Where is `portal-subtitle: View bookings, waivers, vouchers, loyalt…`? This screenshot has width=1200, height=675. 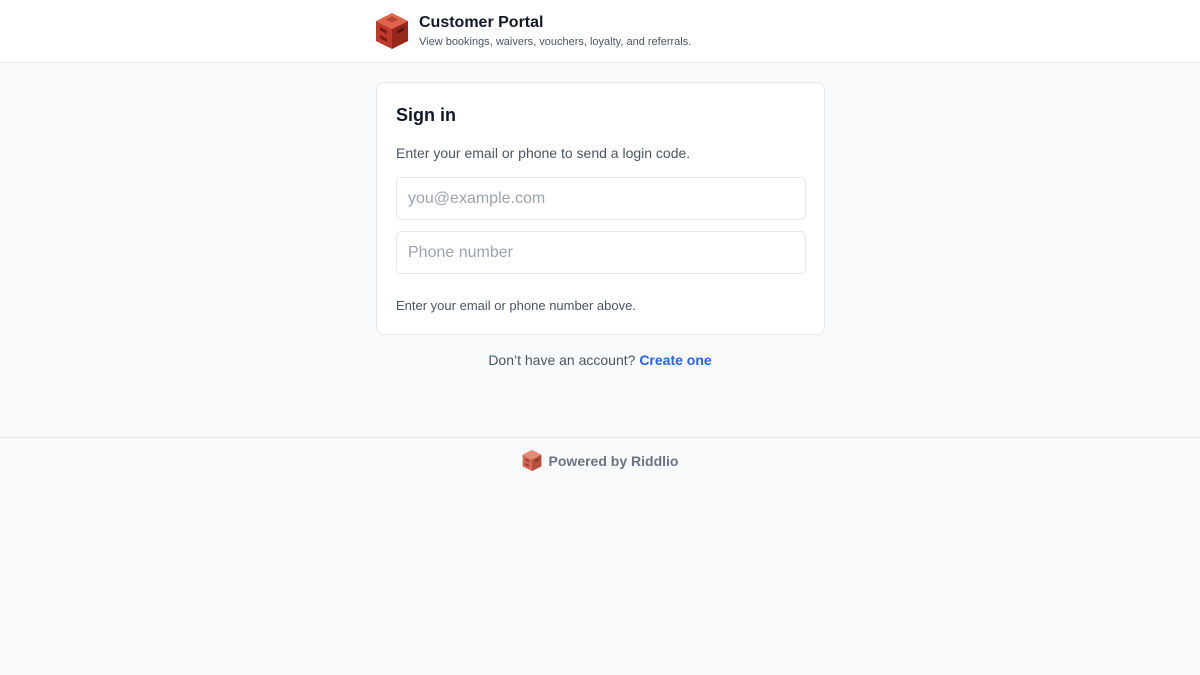
portal-subtitle: View bookings, waivers, vouchers, loyalt… is located at coordinates (555, 41).